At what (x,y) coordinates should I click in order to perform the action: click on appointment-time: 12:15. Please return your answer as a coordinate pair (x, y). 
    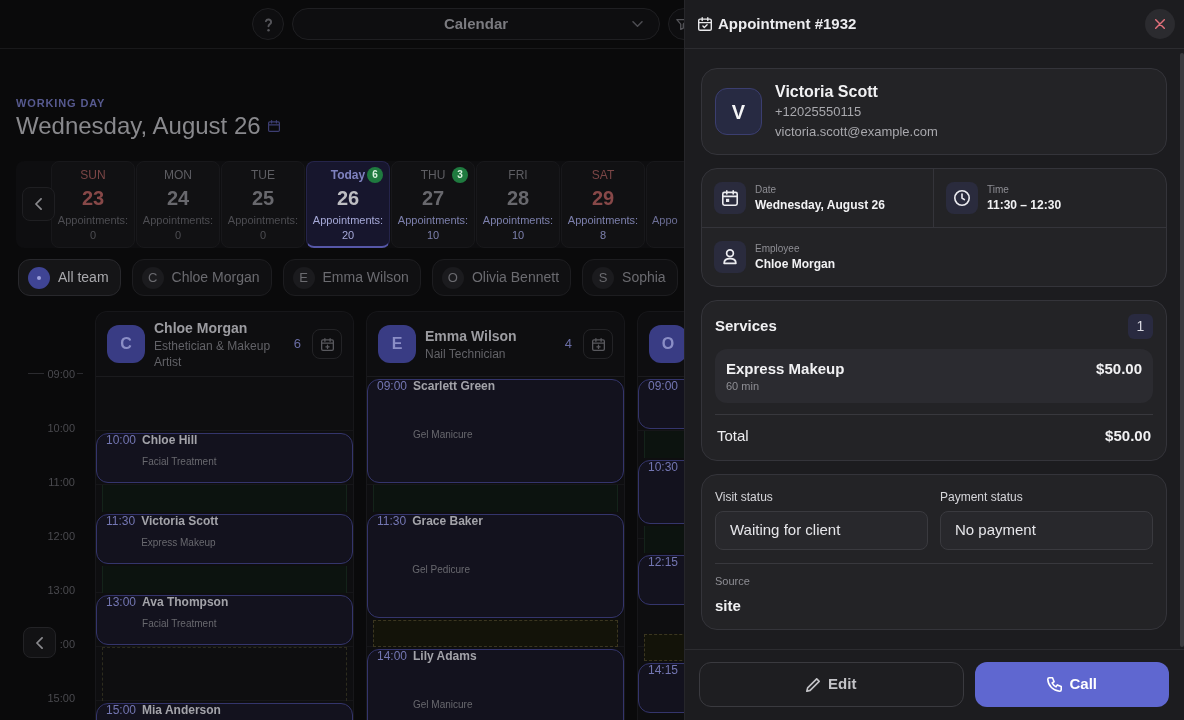
    Looking at the image, I should click on (663, 561).